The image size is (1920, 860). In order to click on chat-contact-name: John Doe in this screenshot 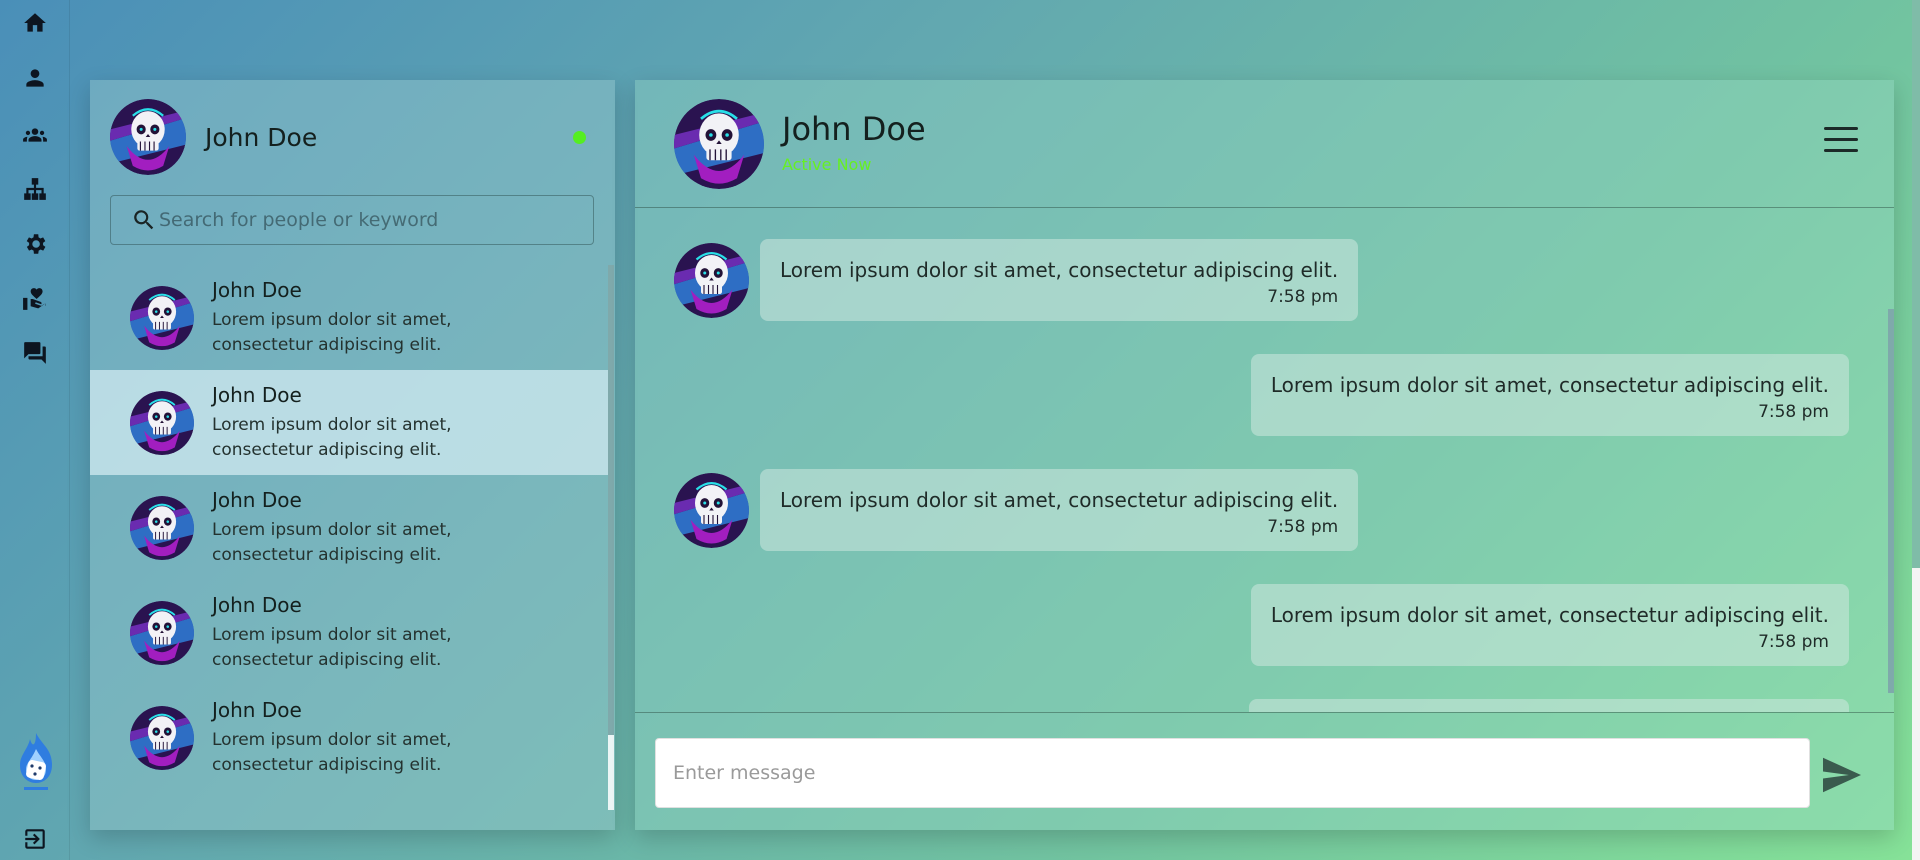, I will do `click(854, 129)`.